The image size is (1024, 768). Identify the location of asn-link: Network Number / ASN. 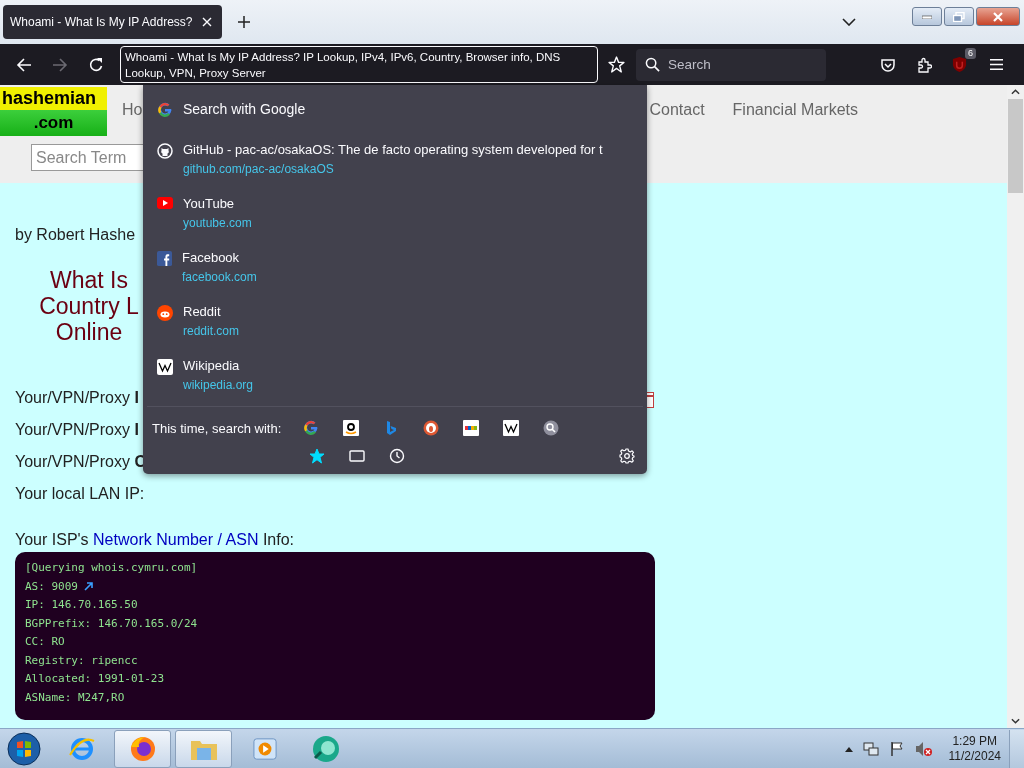
(176, 539).